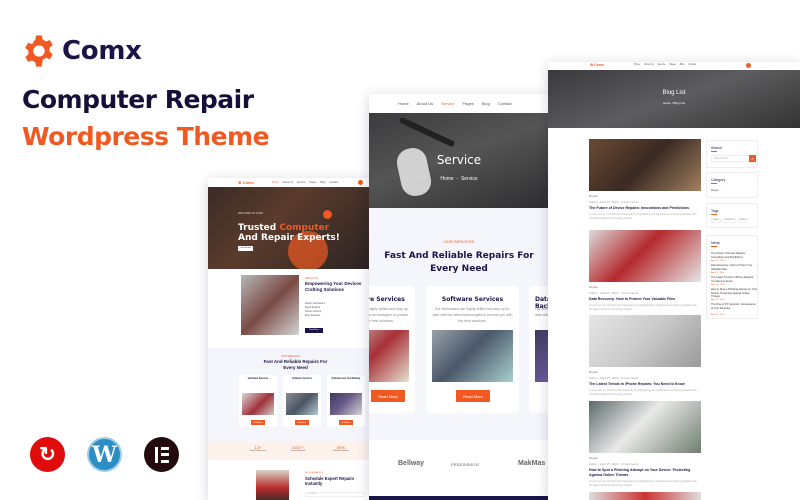  Describe the element at coordinates (82, 51) in the screenshot. I see `brand-logo: Comx` at that location.